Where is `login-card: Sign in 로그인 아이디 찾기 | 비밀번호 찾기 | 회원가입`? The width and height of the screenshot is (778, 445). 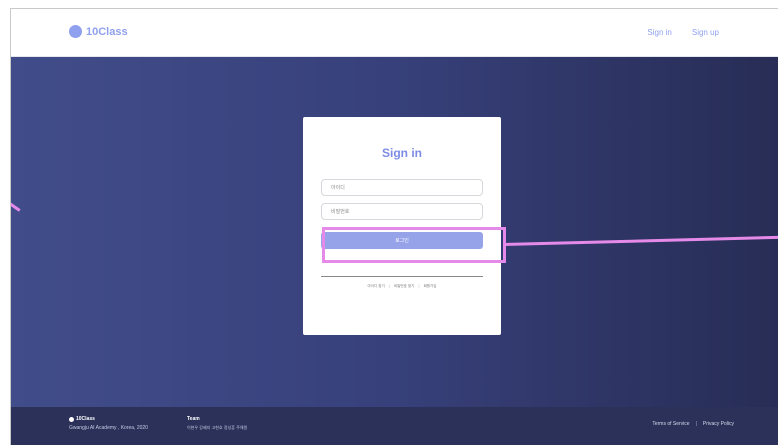 login-card: Sign in 로그인 아이디 찾기 | 비밀번호 찾기 | 회원가입 is located at coordinates (402, 226).